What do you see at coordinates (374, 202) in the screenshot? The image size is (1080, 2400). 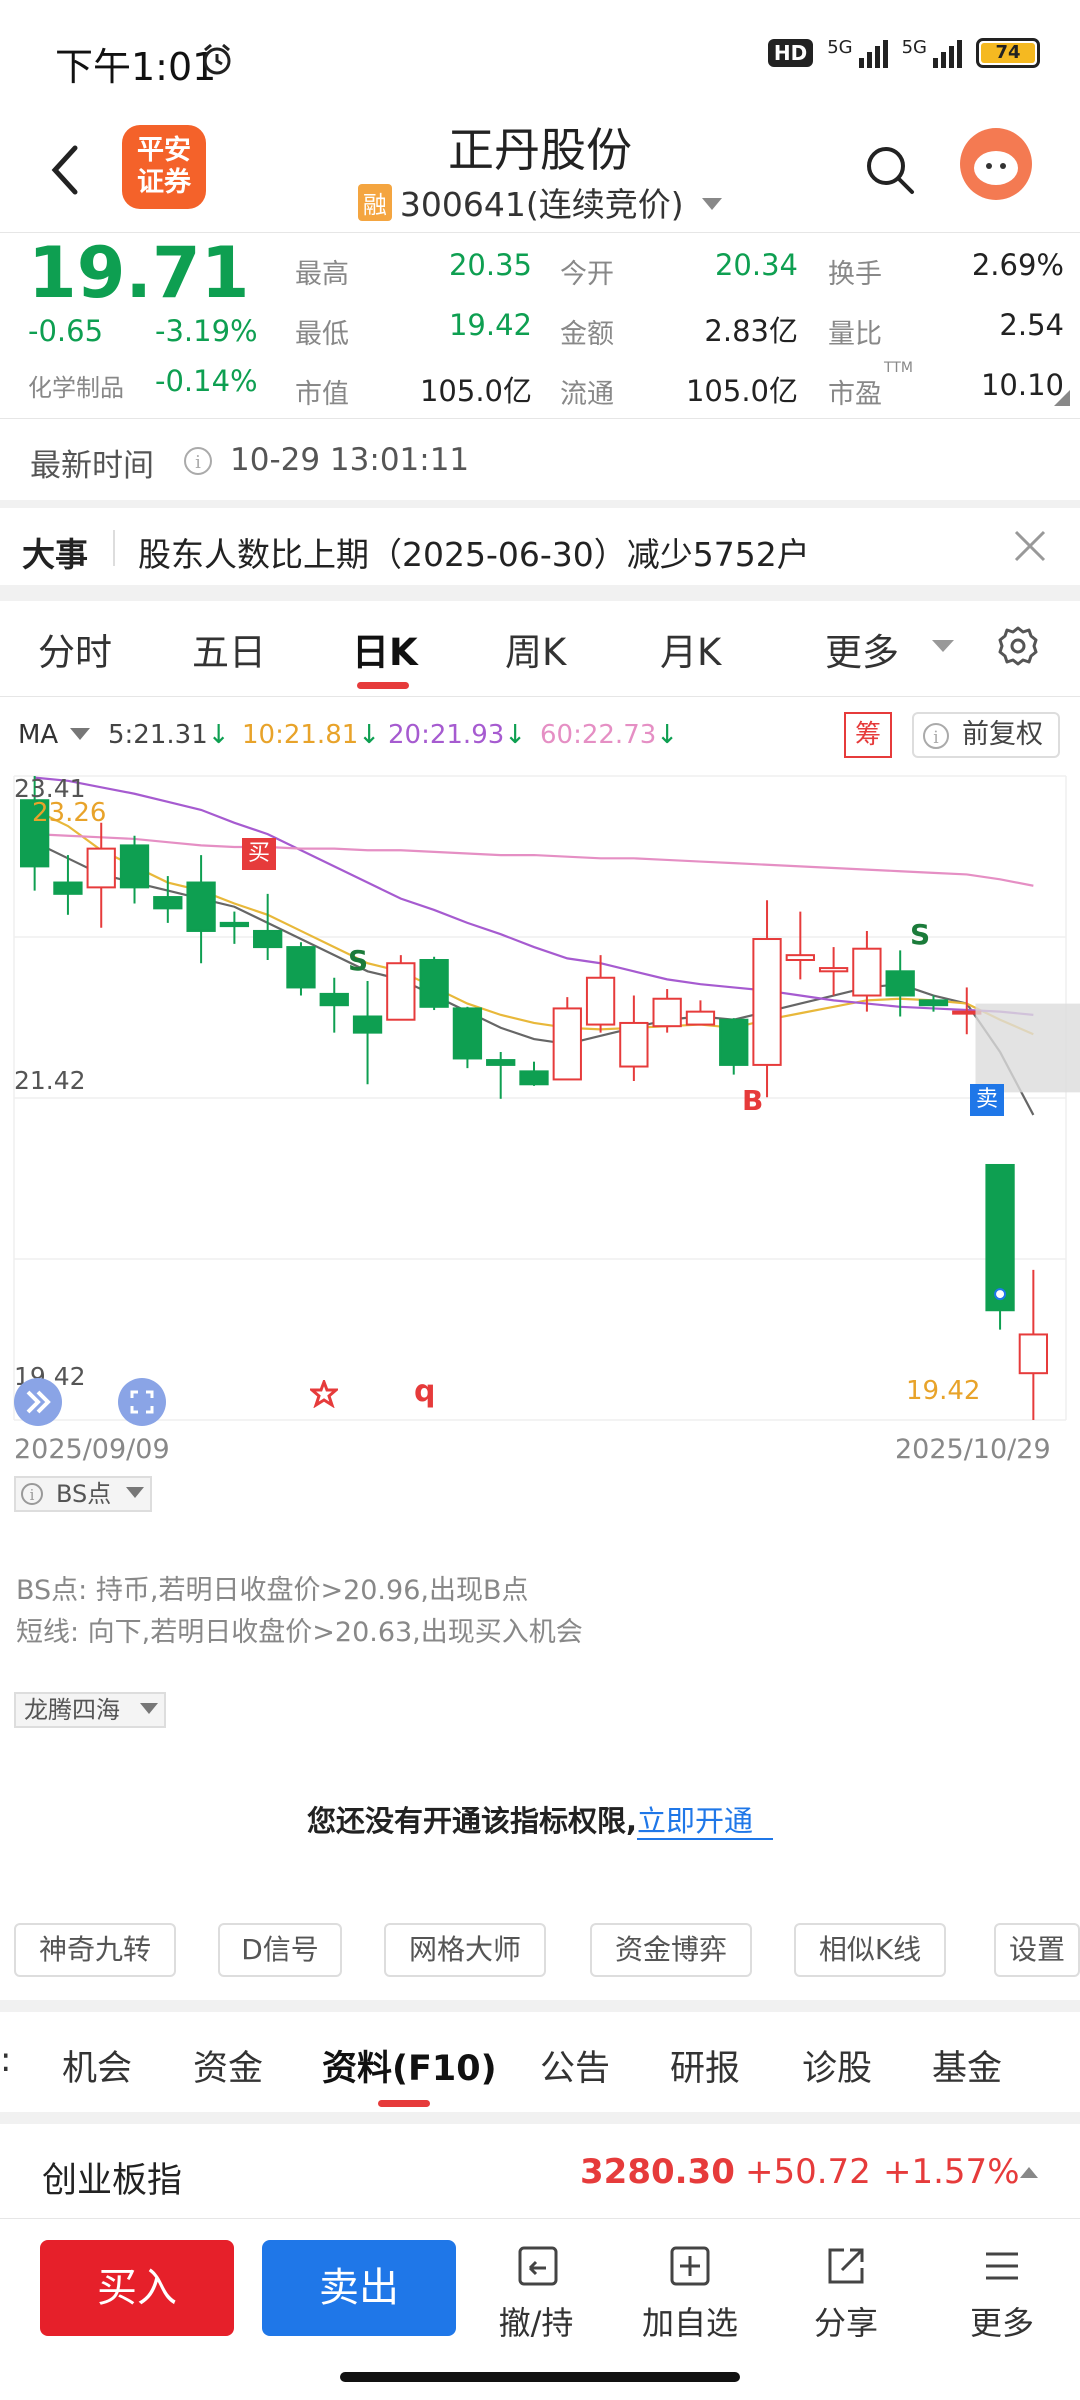 I see `margin-badge: 融` at bounding box center [374, 202].